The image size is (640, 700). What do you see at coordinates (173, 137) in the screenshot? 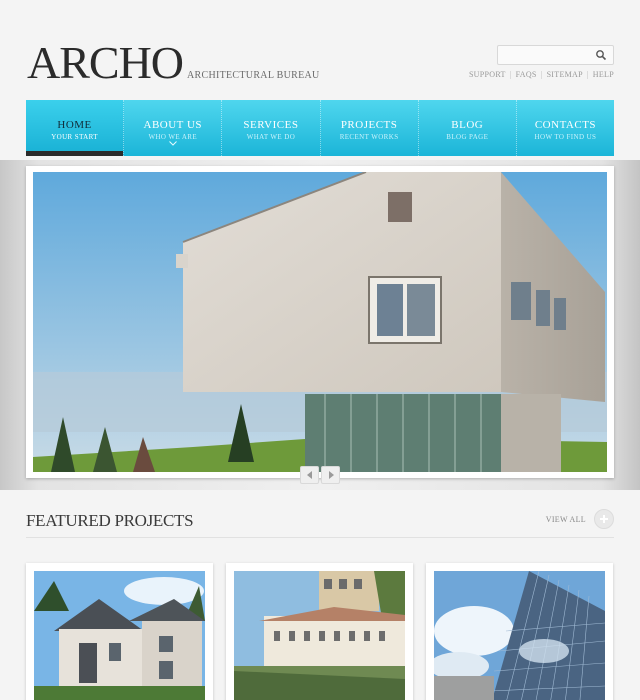
I see `nav-sublabel: WHO WE ARE` at bounding box center [173, 137].